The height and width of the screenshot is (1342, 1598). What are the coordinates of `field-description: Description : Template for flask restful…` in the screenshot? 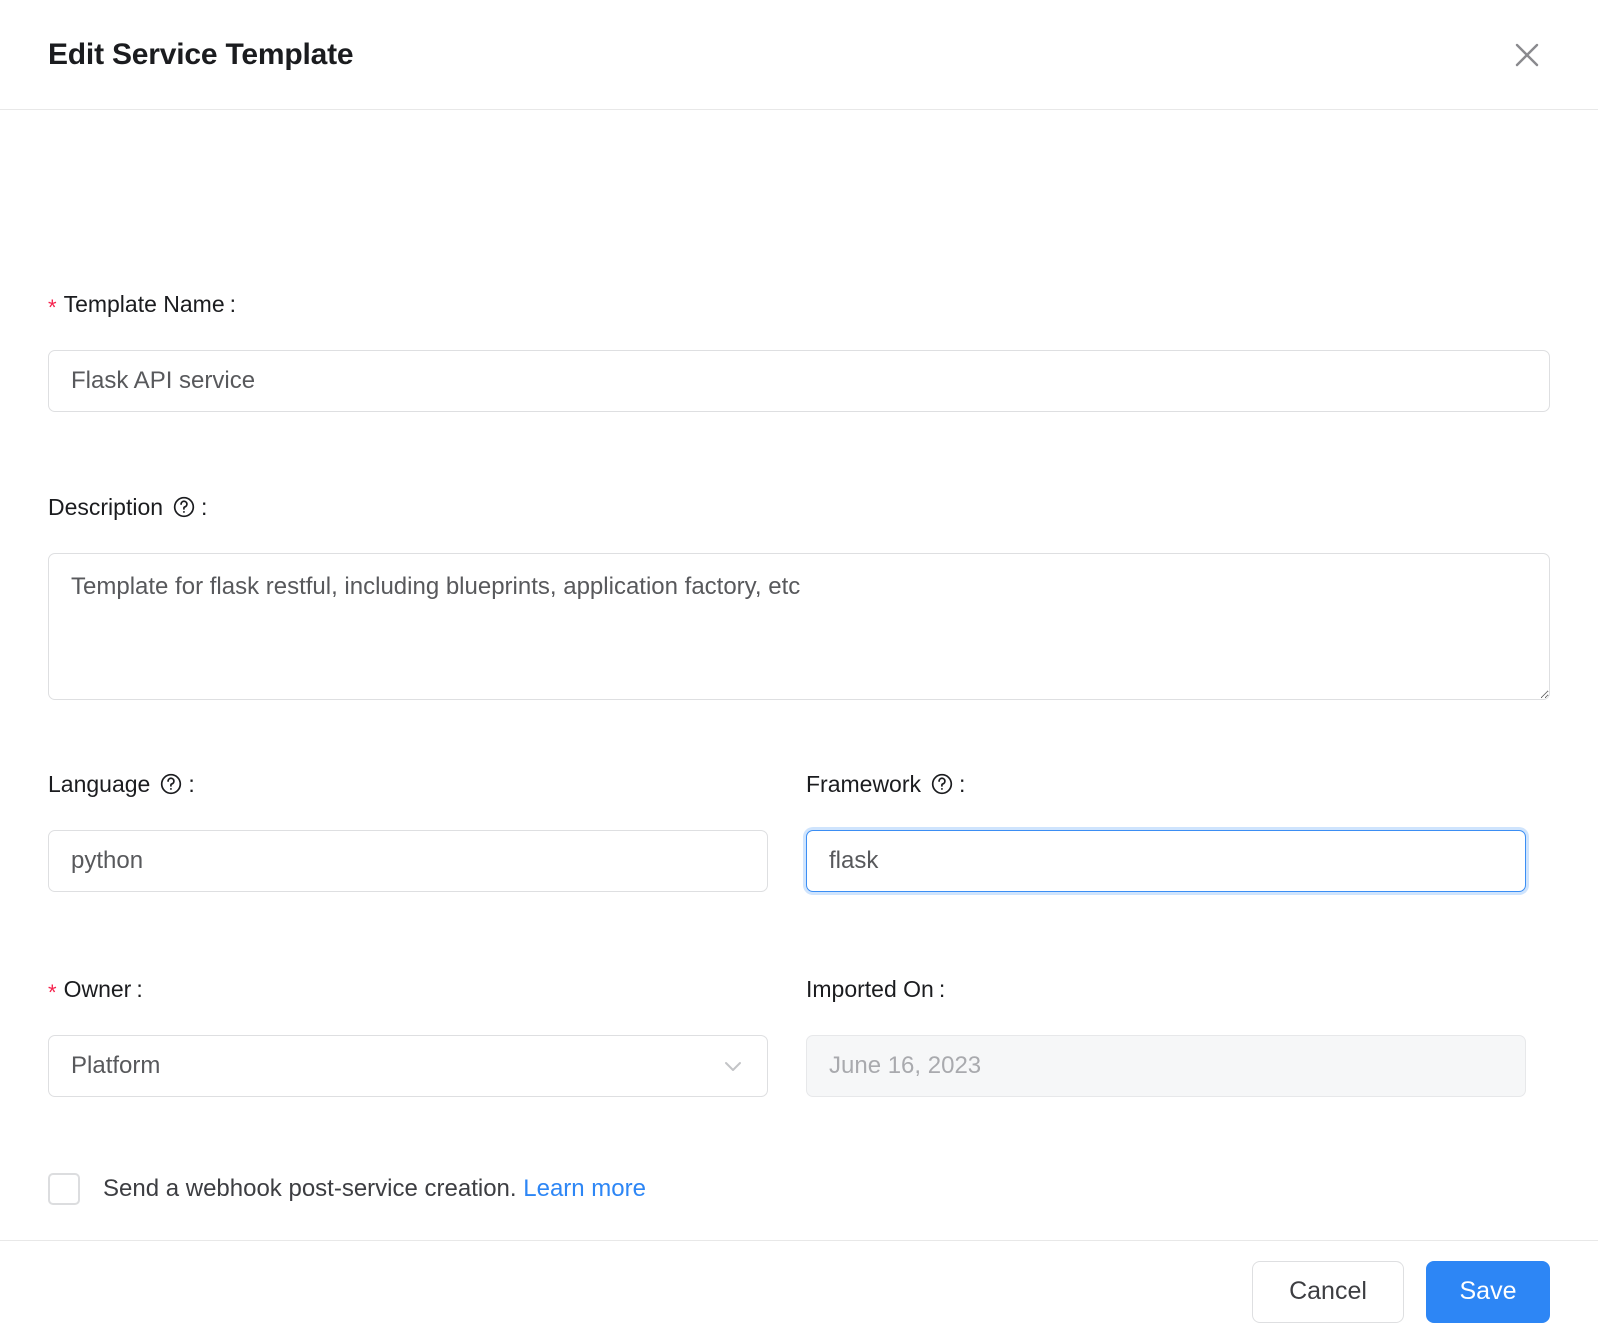 It's located at (799, 599).